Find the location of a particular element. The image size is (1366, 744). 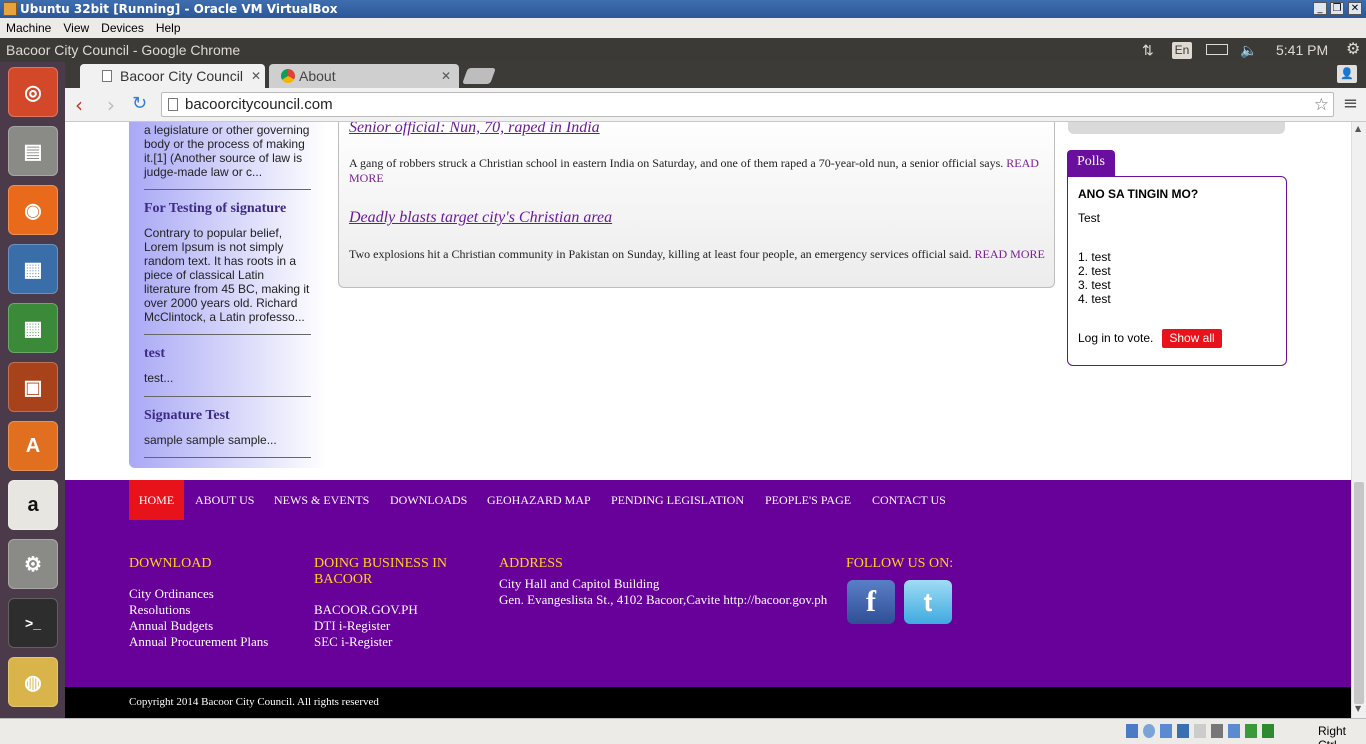

poll-question: ANO SA TINGIN MO? is located at coordinates (1138, 194).